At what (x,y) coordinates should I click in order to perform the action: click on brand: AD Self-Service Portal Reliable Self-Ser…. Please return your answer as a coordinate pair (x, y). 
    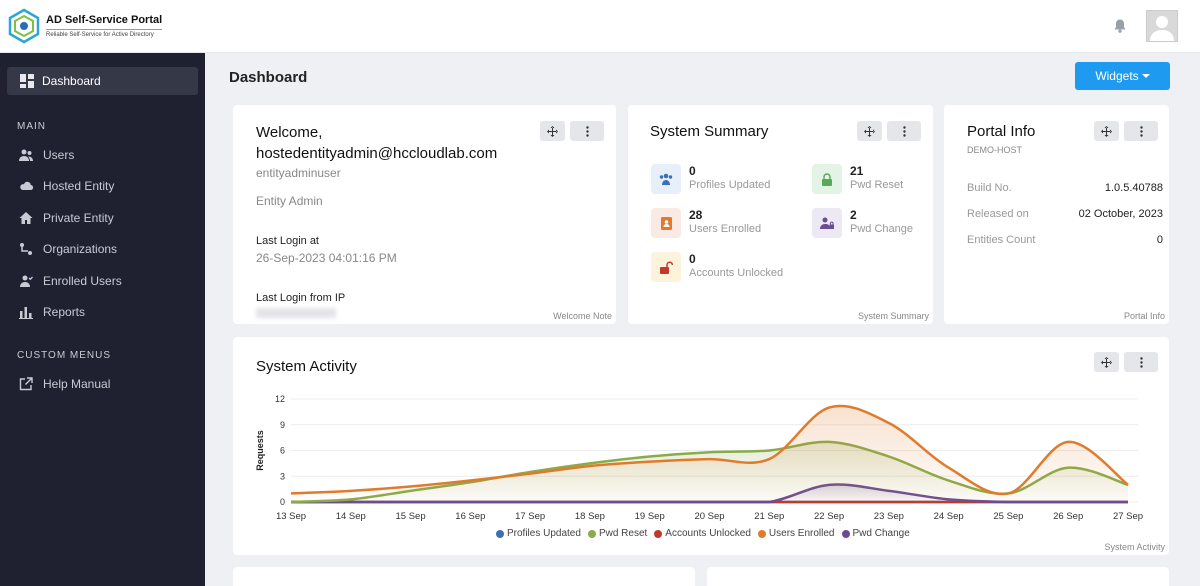
    Looking at the image, I should click on (84, 26).